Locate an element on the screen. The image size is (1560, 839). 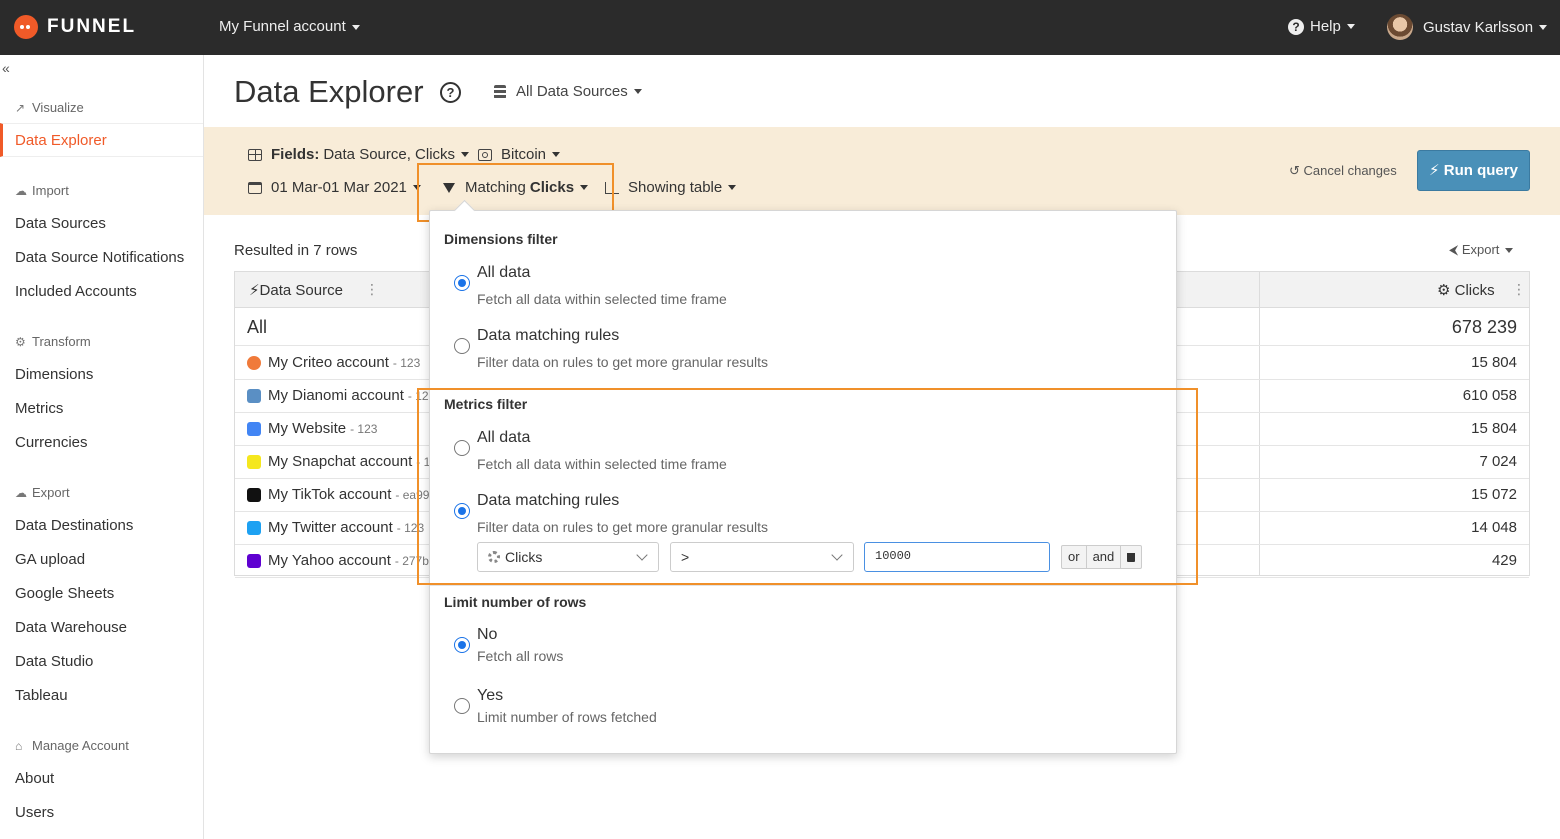
share-icon: ⮜ is located at coordinates (1455, 249).